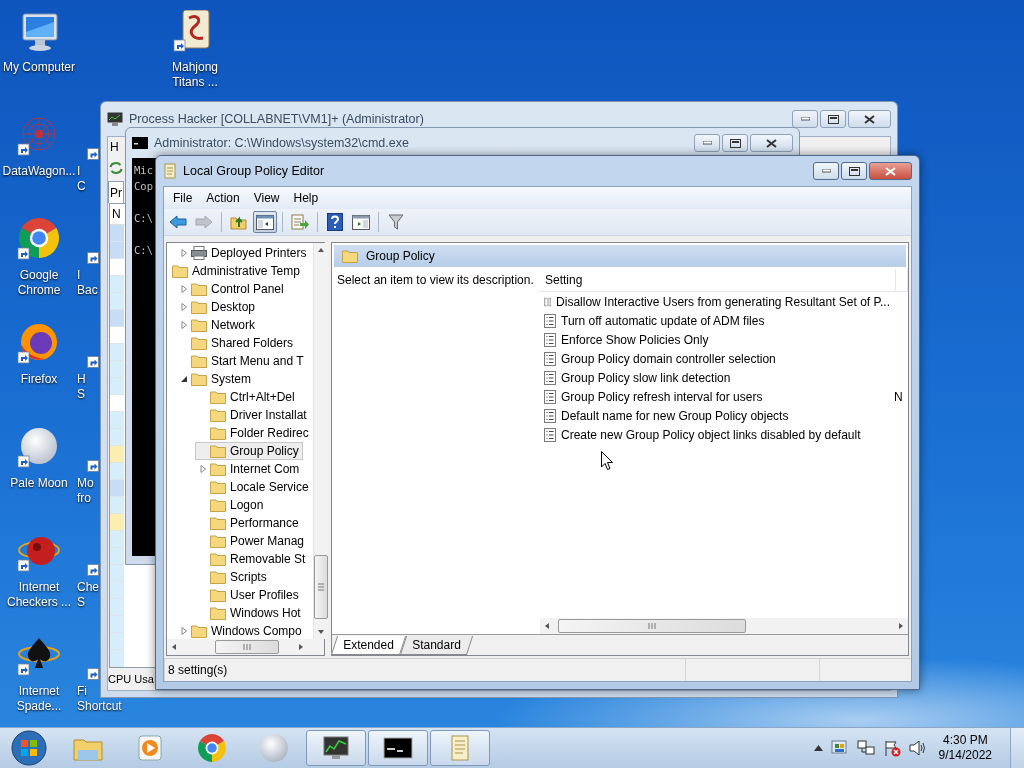  What do you see at coordinates (114, 147) in the screenshot?
I see `menu-item: H` at bounding box center [114, 147].